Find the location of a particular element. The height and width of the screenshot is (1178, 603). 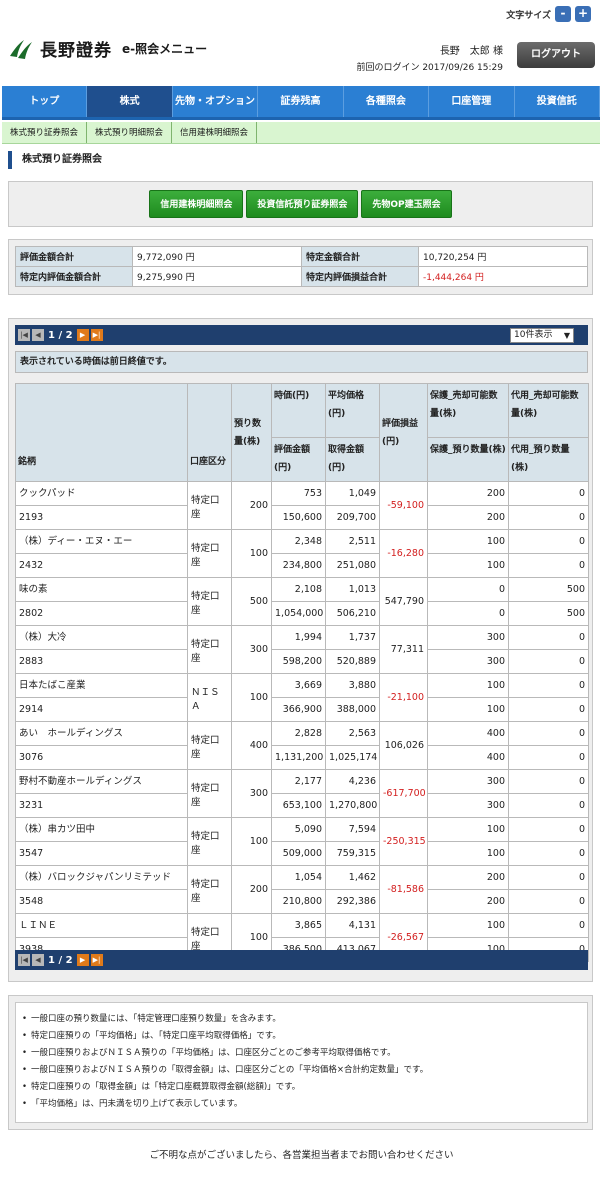

note-item: 特定口座預りの「取得金額」は「特定口座概算取得金額(総額)」です。 is located at coordinates (301, 1087).